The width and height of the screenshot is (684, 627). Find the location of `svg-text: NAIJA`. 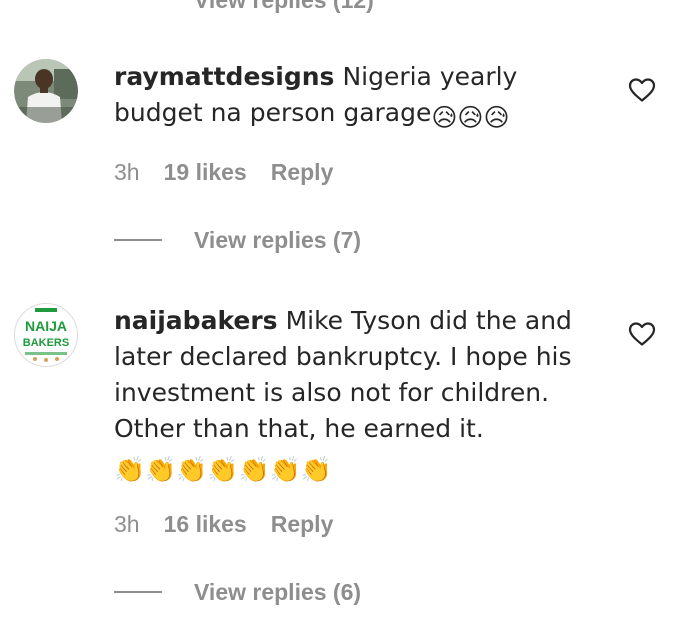

svg-text: NAIJA is located at coordinates (46, 326).